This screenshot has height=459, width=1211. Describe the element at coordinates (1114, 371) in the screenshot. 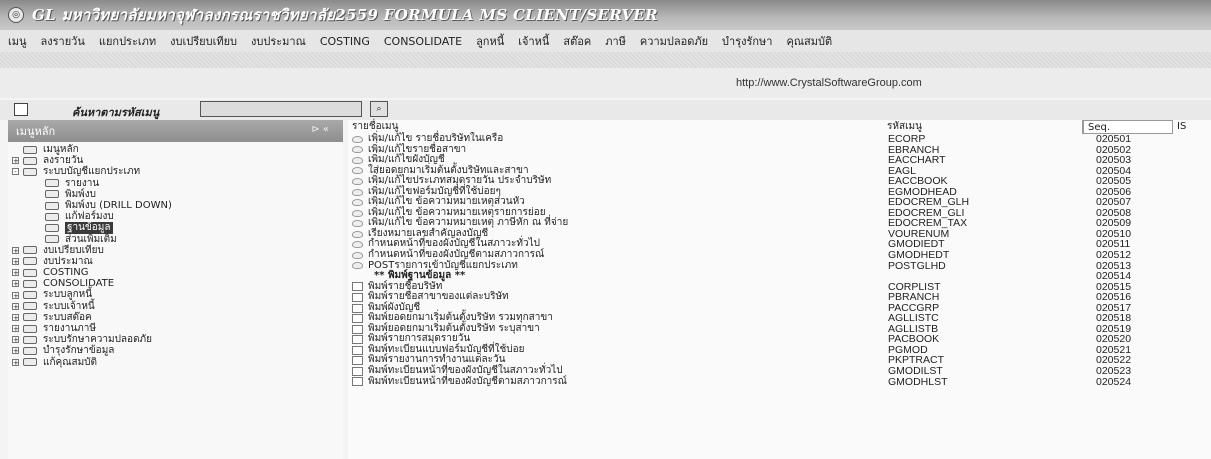

I see `menu-seq-cell: 020523` at that location.